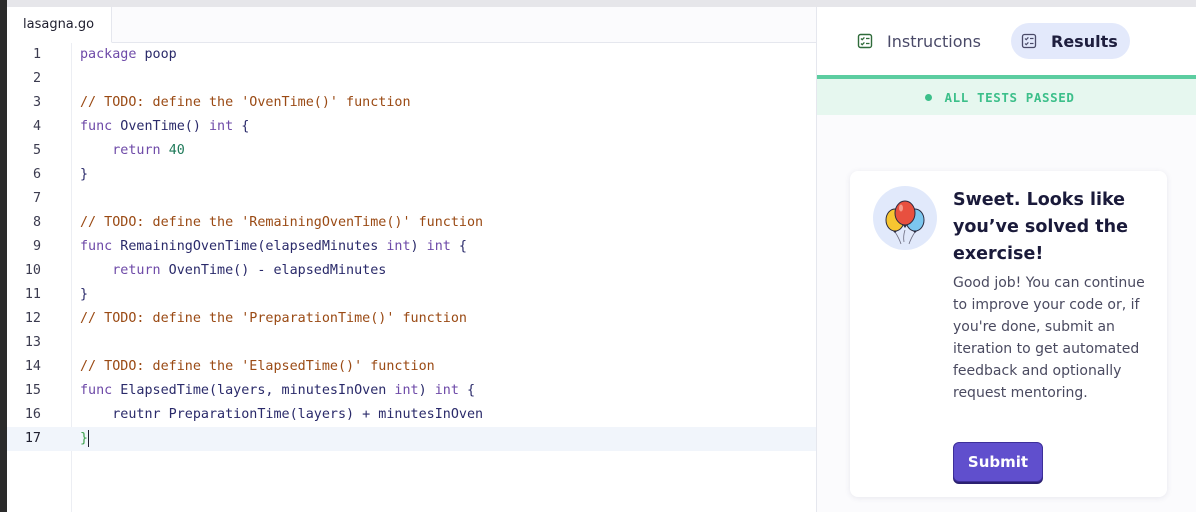 The image size is (1196, 512). What do you see at coordinates (32, 366) in the screenshot?
I see `line-number: 14` at bounding box center [32, 366].